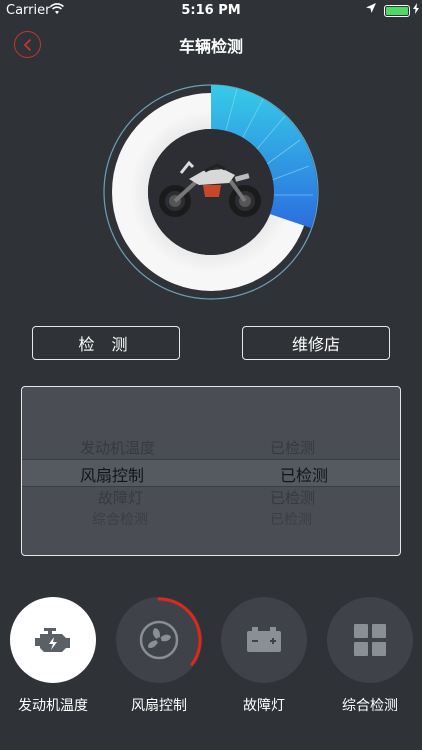 This screenshot has height=750, width=422. Describe the element at coordinates (316, 343) in the screenshot. I see `repair-shop-button: 维修店` at that location.